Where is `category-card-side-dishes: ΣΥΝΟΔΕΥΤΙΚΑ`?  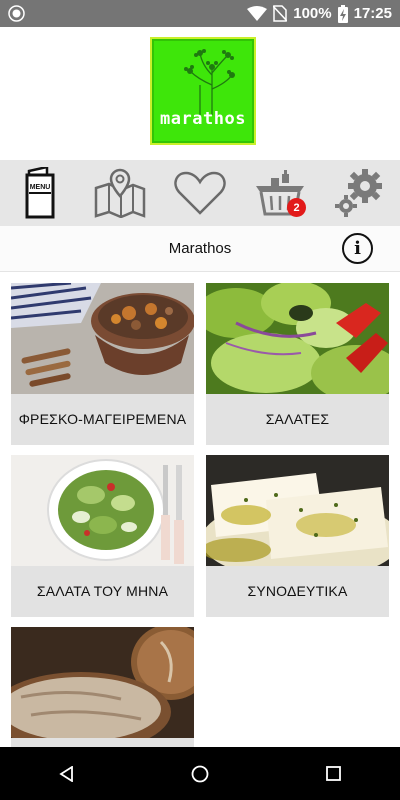 category-card-side-dishes: ΣΥΝΟΔΕΥΤΙΚΑ is located at coordinates (297, 536).